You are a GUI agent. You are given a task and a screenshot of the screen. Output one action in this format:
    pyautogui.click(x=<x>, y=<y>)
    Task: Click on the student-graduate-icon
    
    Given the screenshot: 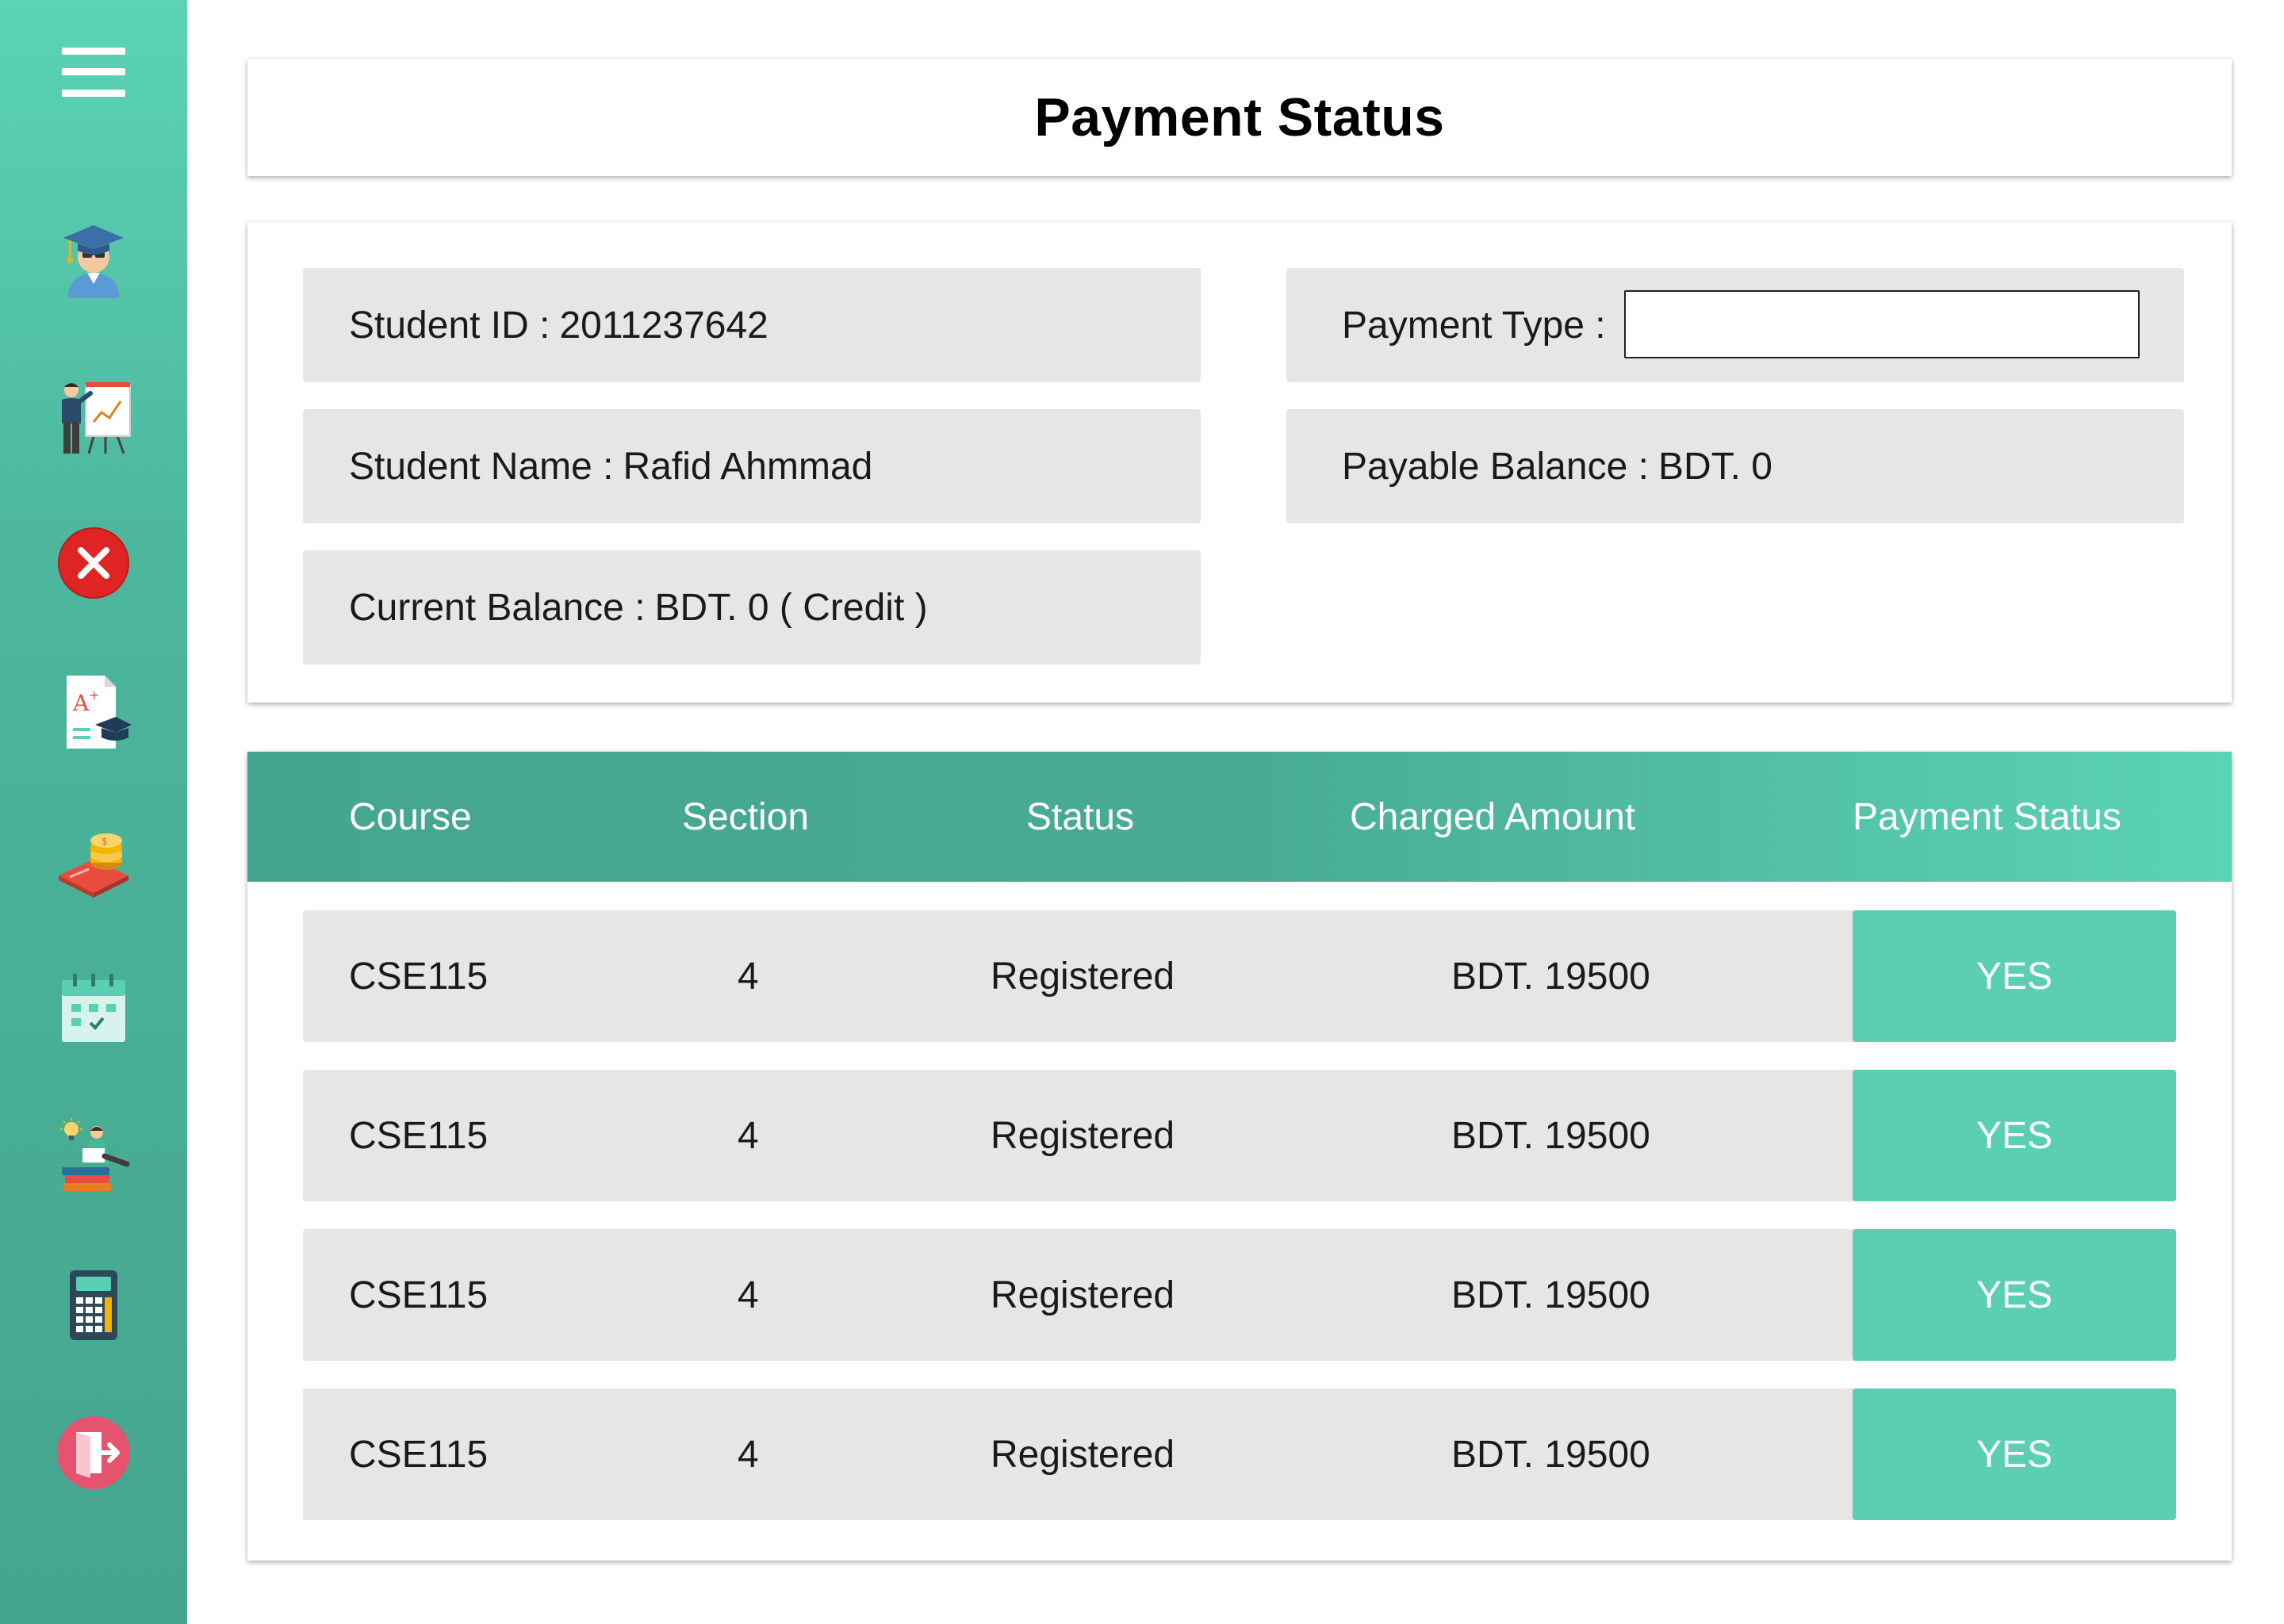 What is the action you would take?
    pyautogui.click(x=93, y=258)
    